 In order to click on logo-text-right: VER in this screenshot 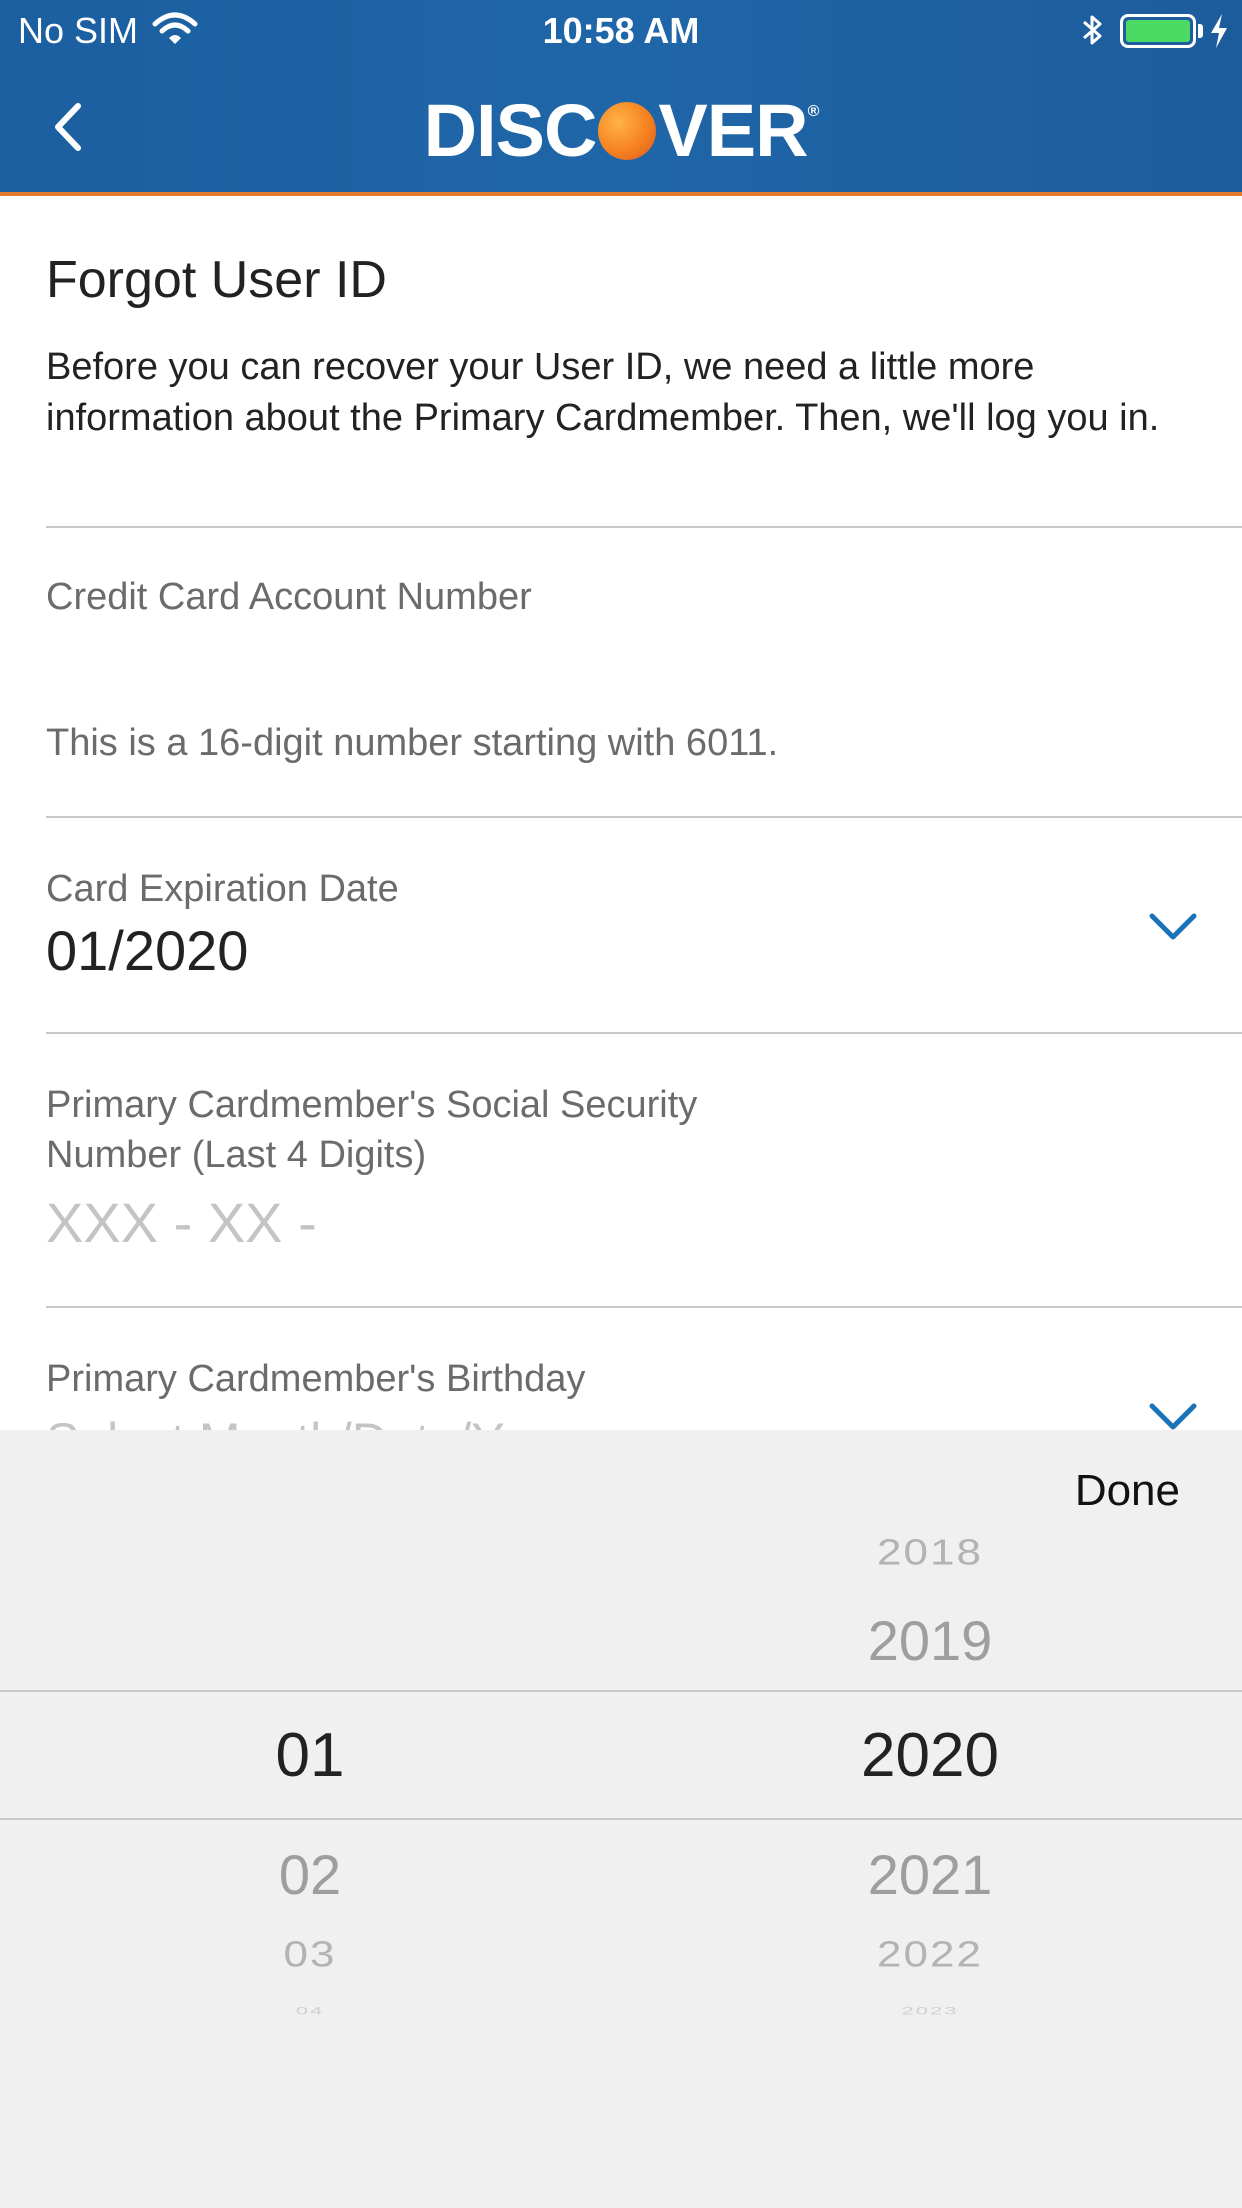, I will do `click(733, 130)`.